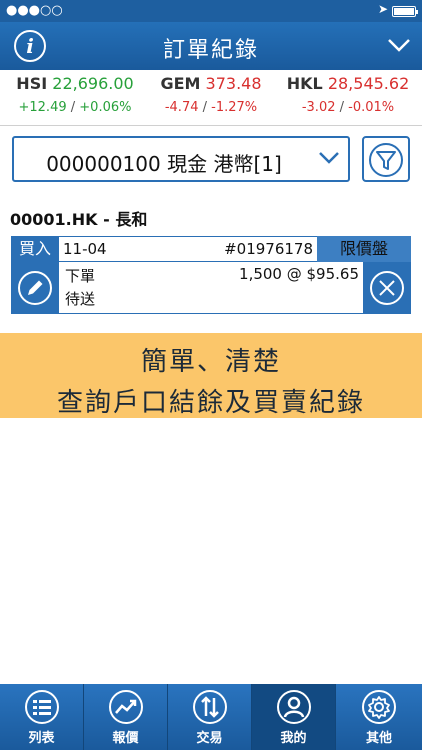 The width and height of the screenshot is (422, 750). Describe the element at coordinates (93, 83) in the screenshot. I see `index-value: 22,696.00` at that location.